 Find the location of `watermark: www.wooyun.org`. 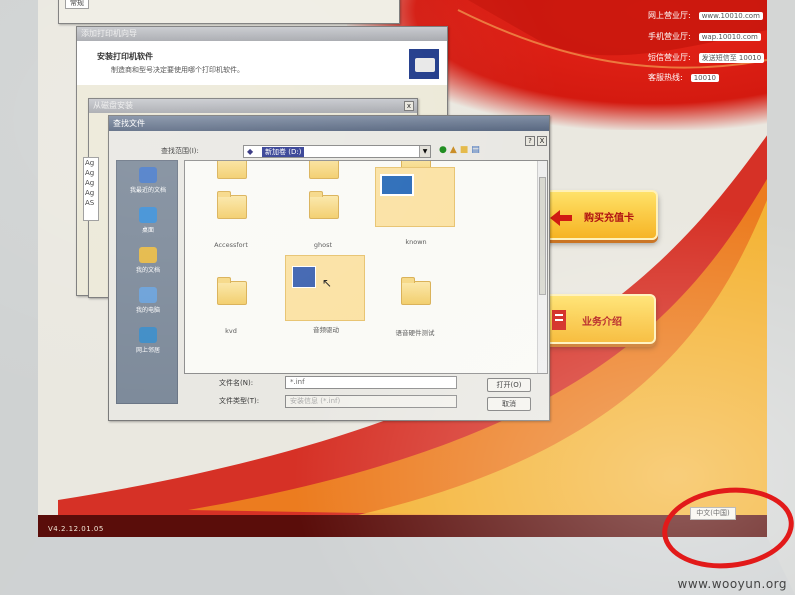

watermark: www.wooyun.org is located at coordinates (732, 584).